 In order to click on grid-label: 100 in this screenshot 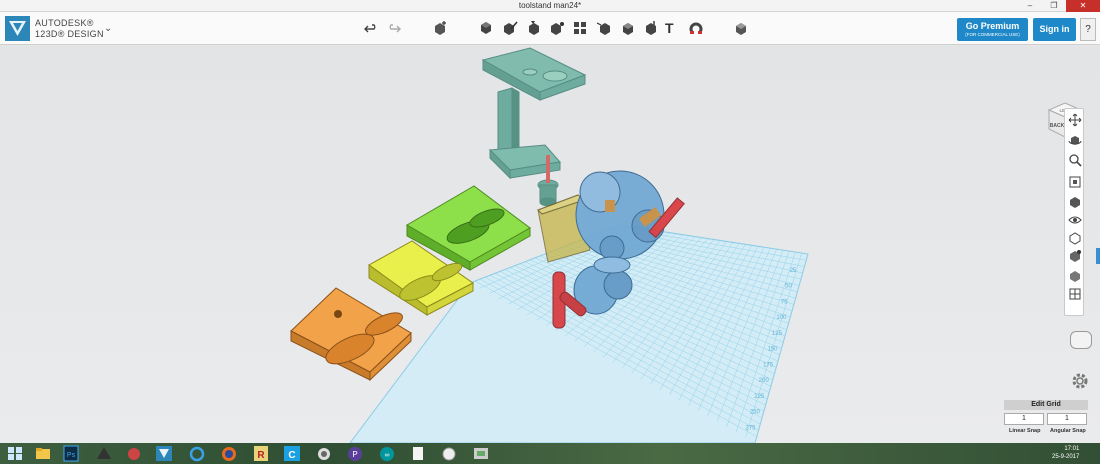, I will do `click(781, 318)`.